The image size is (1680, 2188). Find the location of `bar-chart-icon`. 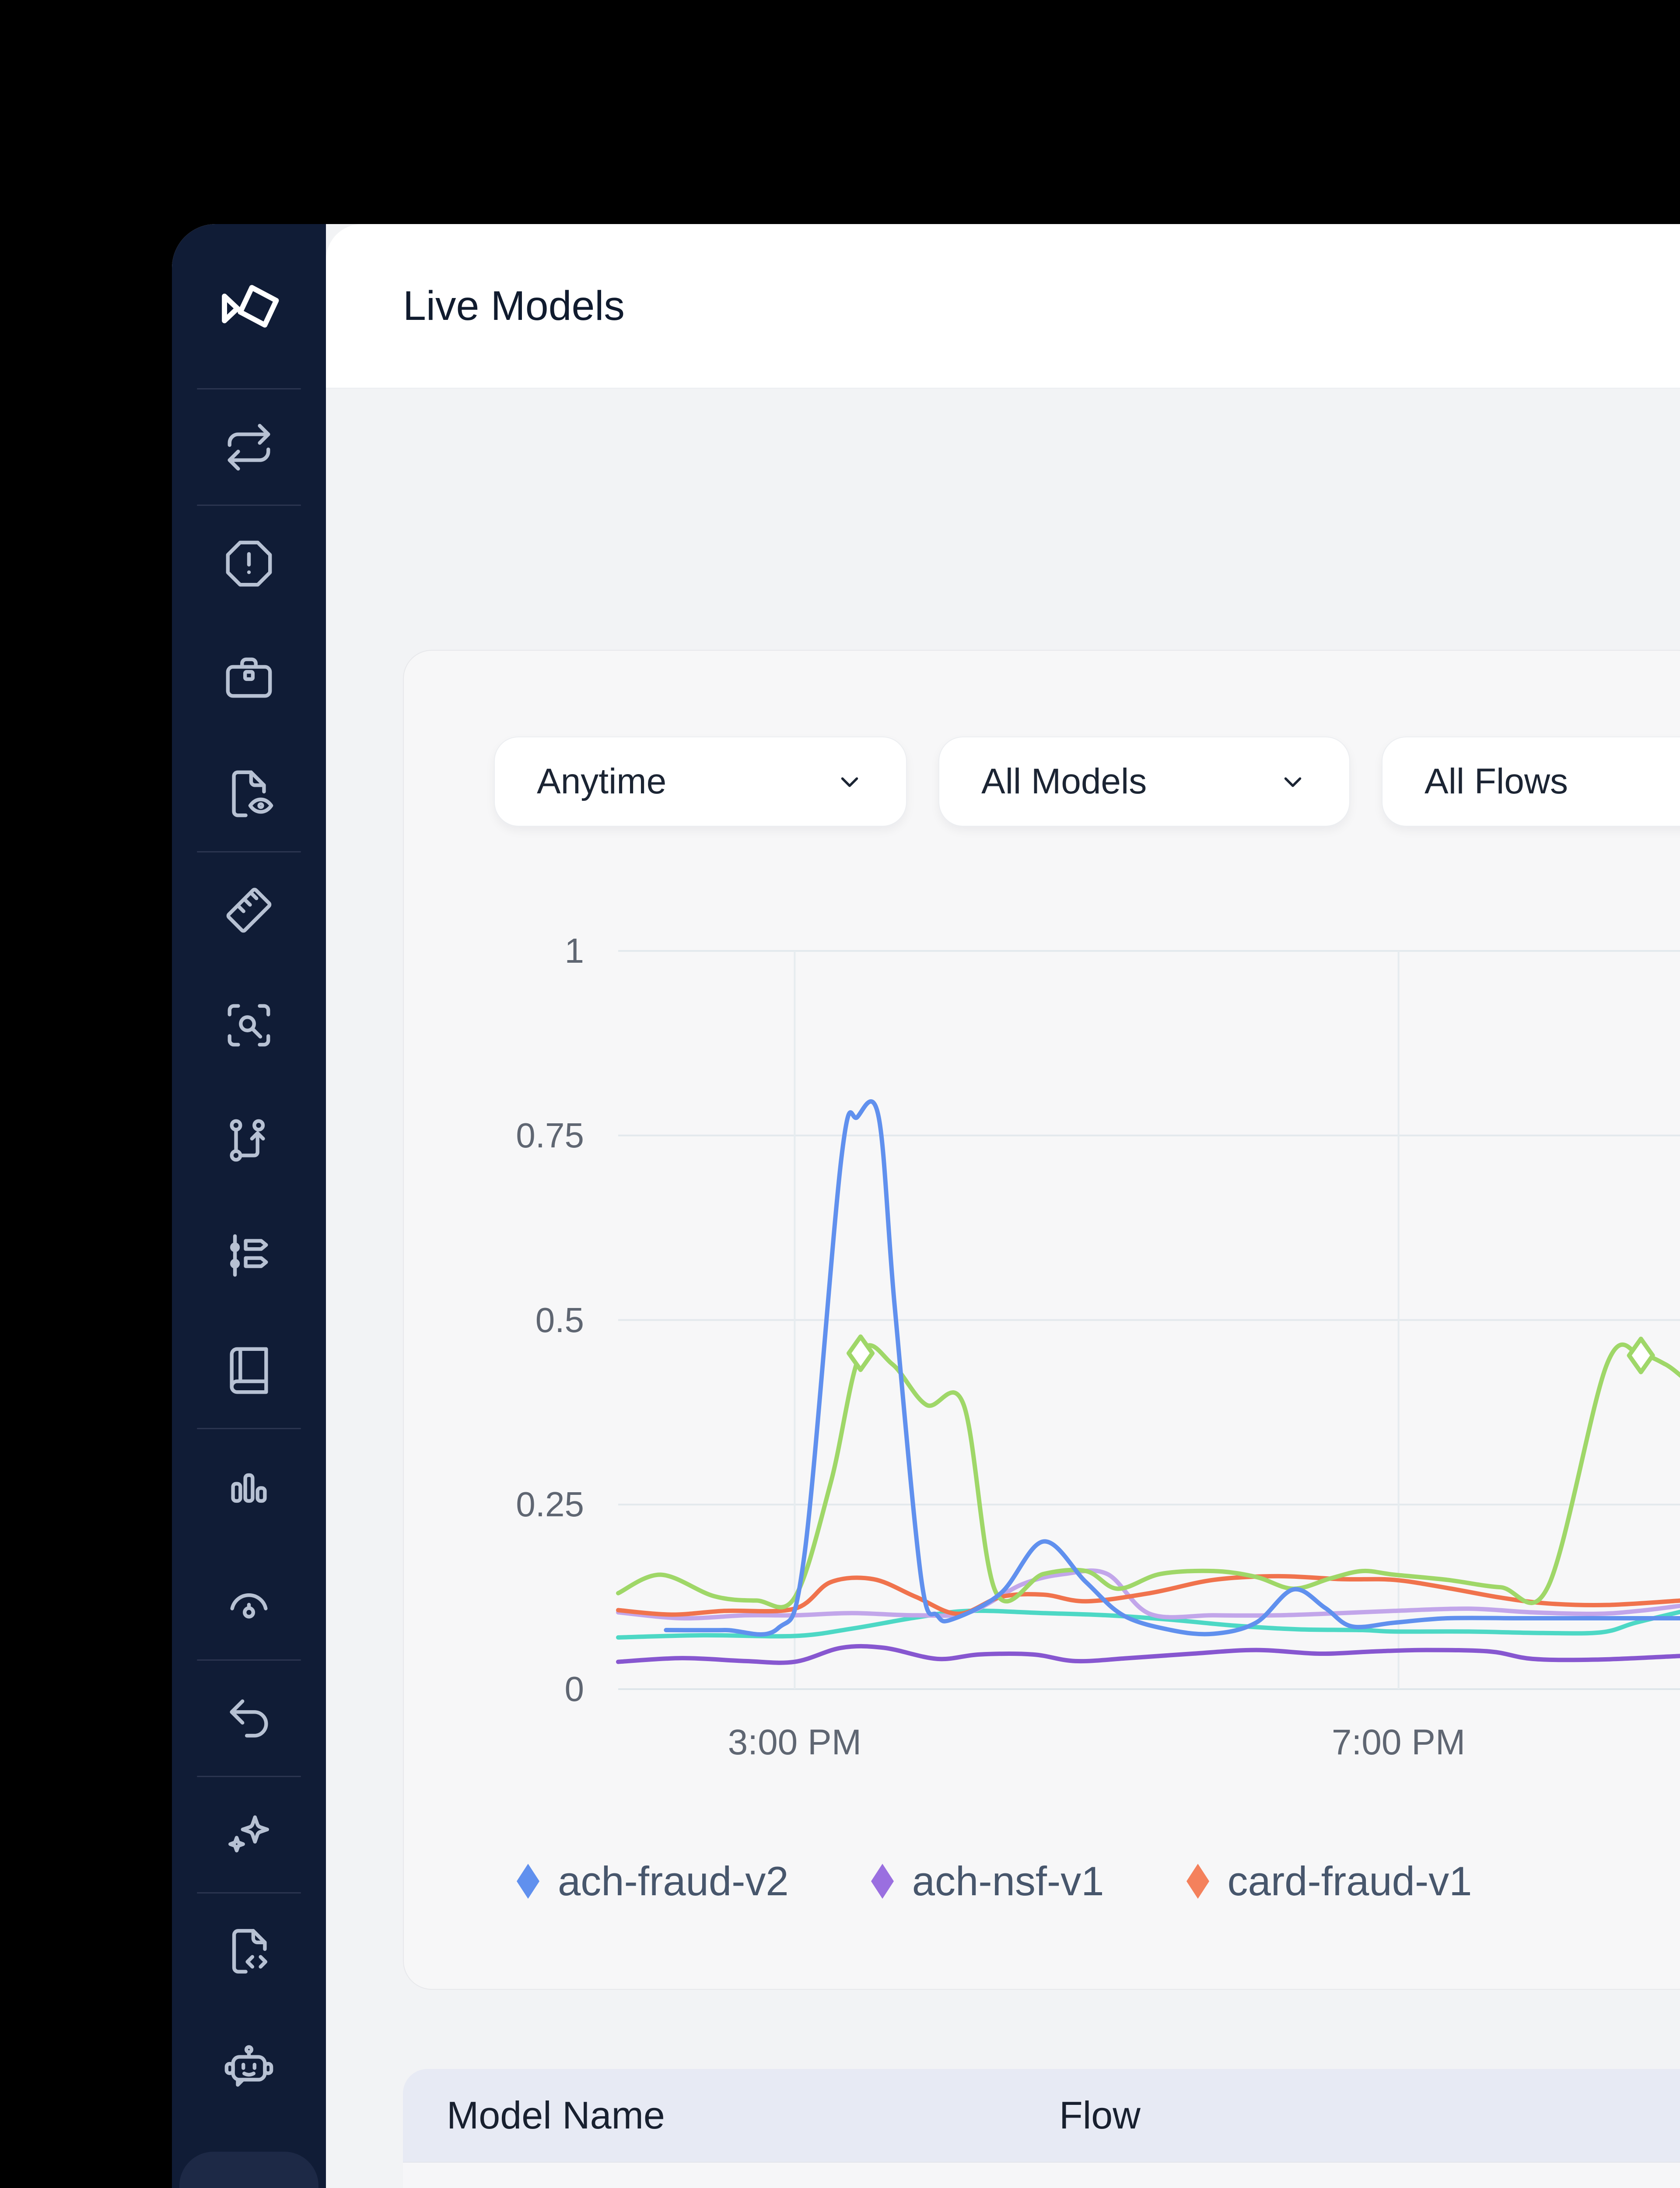

bar-chart-icon is located at coordinates (249, 1488).